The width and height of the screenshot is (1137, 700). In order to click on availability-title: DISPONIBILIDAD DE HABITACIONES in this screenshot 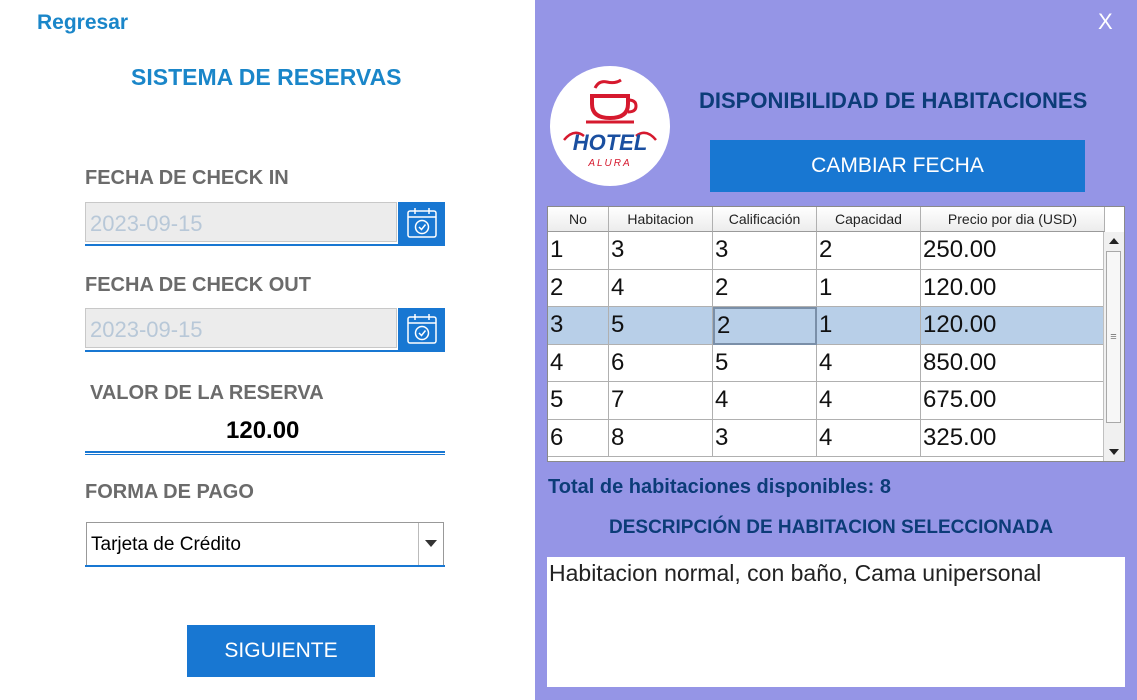, I will do `click(893, 100)`.